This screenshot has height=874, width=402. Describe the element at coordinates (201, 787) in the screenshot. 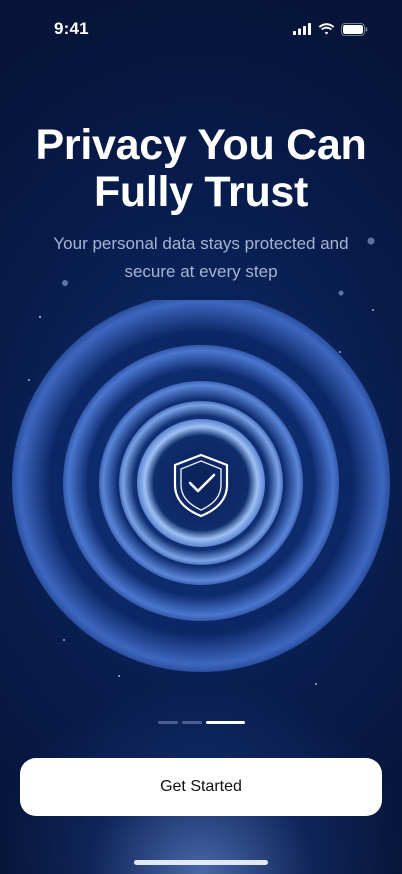

I see `get-started-button: Get Started` at that location.